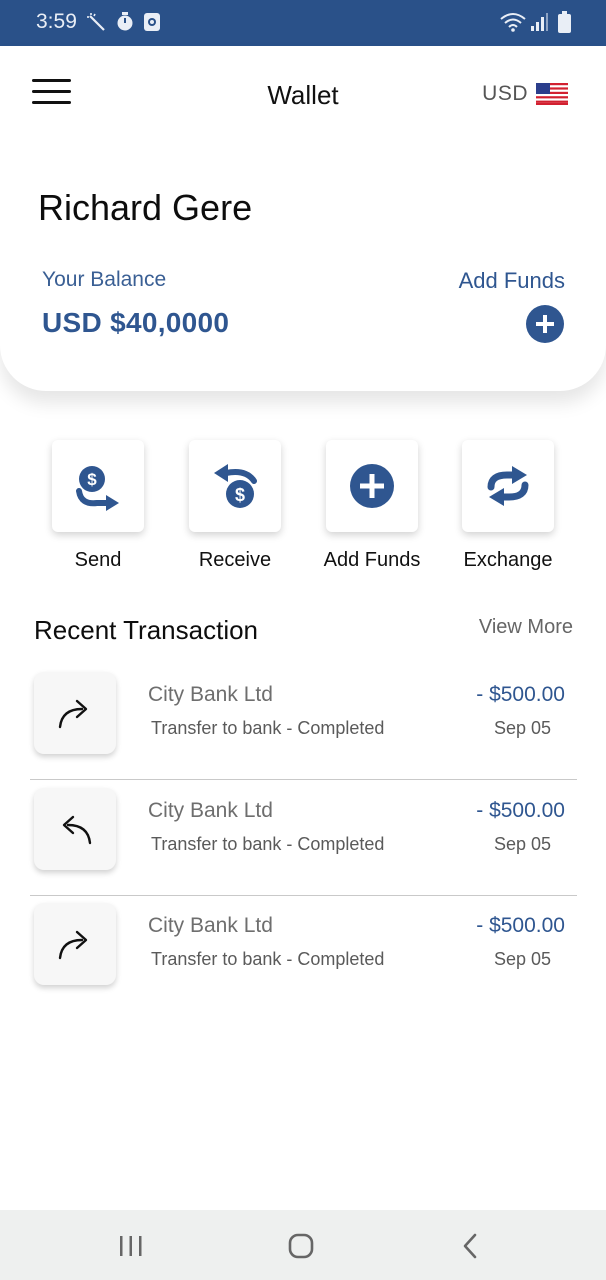 This screenshot has width=606, height=1280. Describe the element at coordinates (145, 207) in the screenshot. I see `user-name: Richard Gere` at that location.